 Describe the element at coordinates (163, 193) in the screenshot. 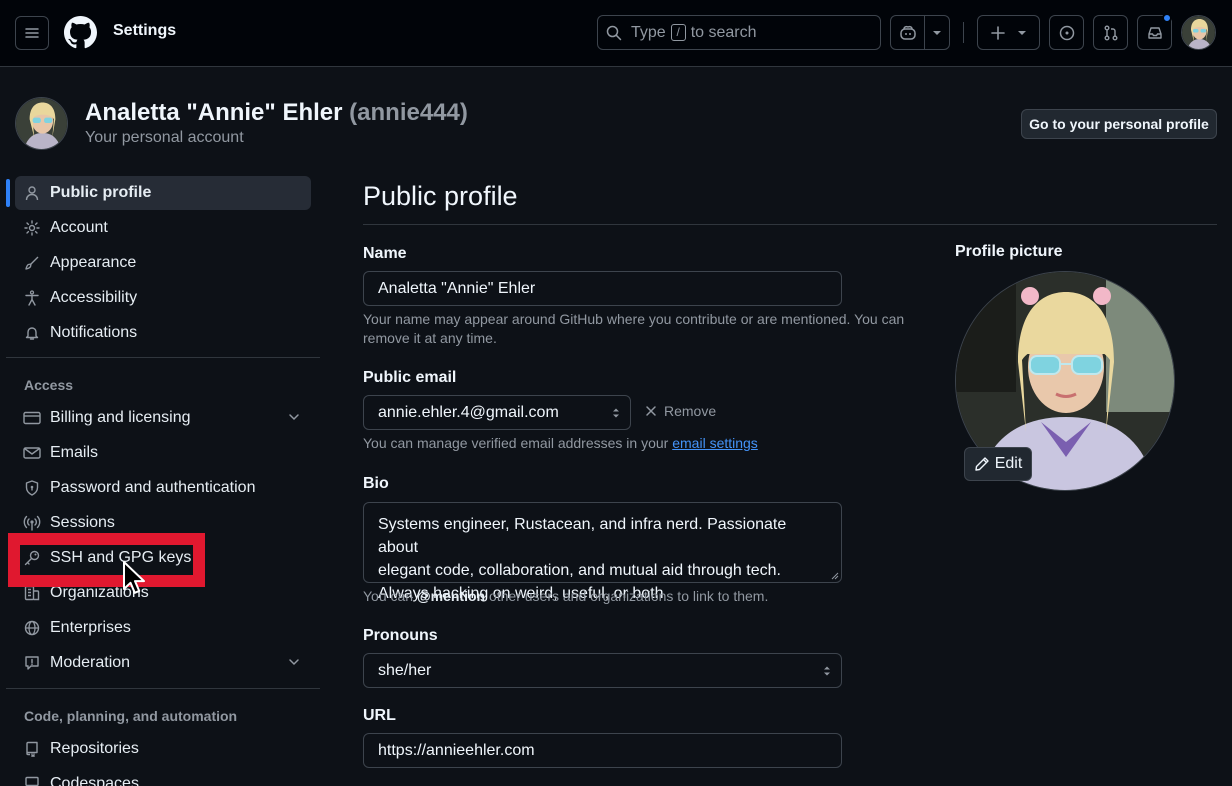

I see `sidebar-item-public-profile: Public profile` at that location.